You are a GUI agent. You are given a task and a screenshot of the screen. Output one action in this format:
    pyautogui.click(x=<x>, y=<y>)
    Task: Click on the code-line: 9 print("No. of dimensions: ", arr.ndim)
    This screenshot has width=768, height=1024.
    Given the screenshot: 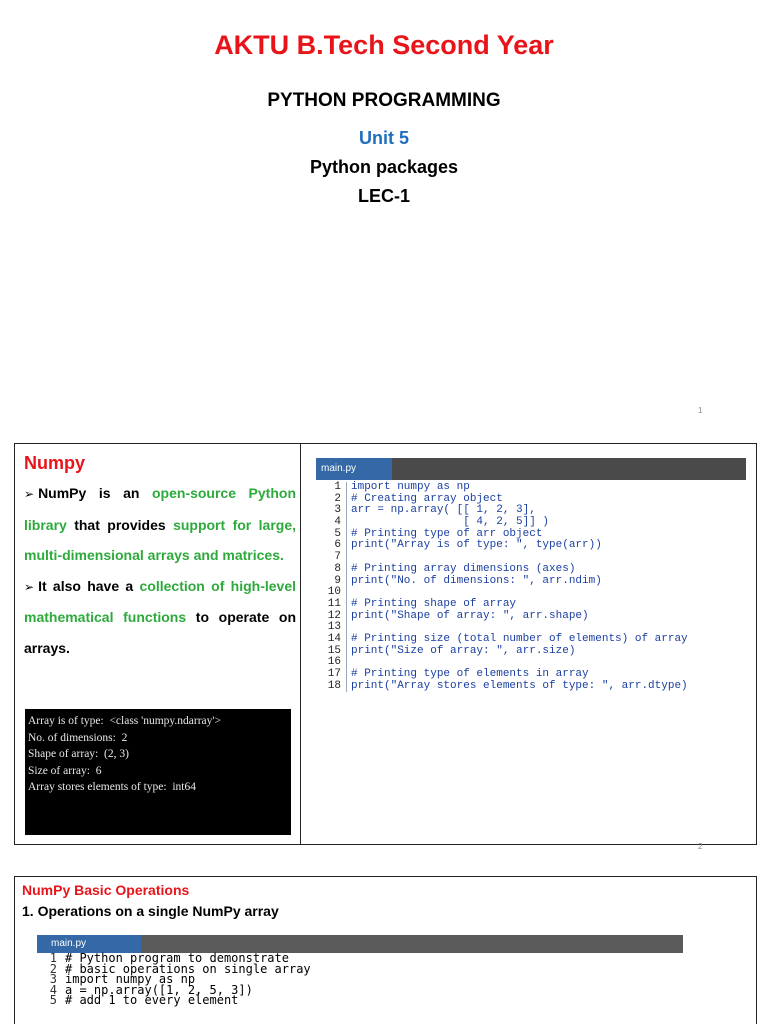 What is the action you would take?
    pyautogui.click(x=531, y=581)
    